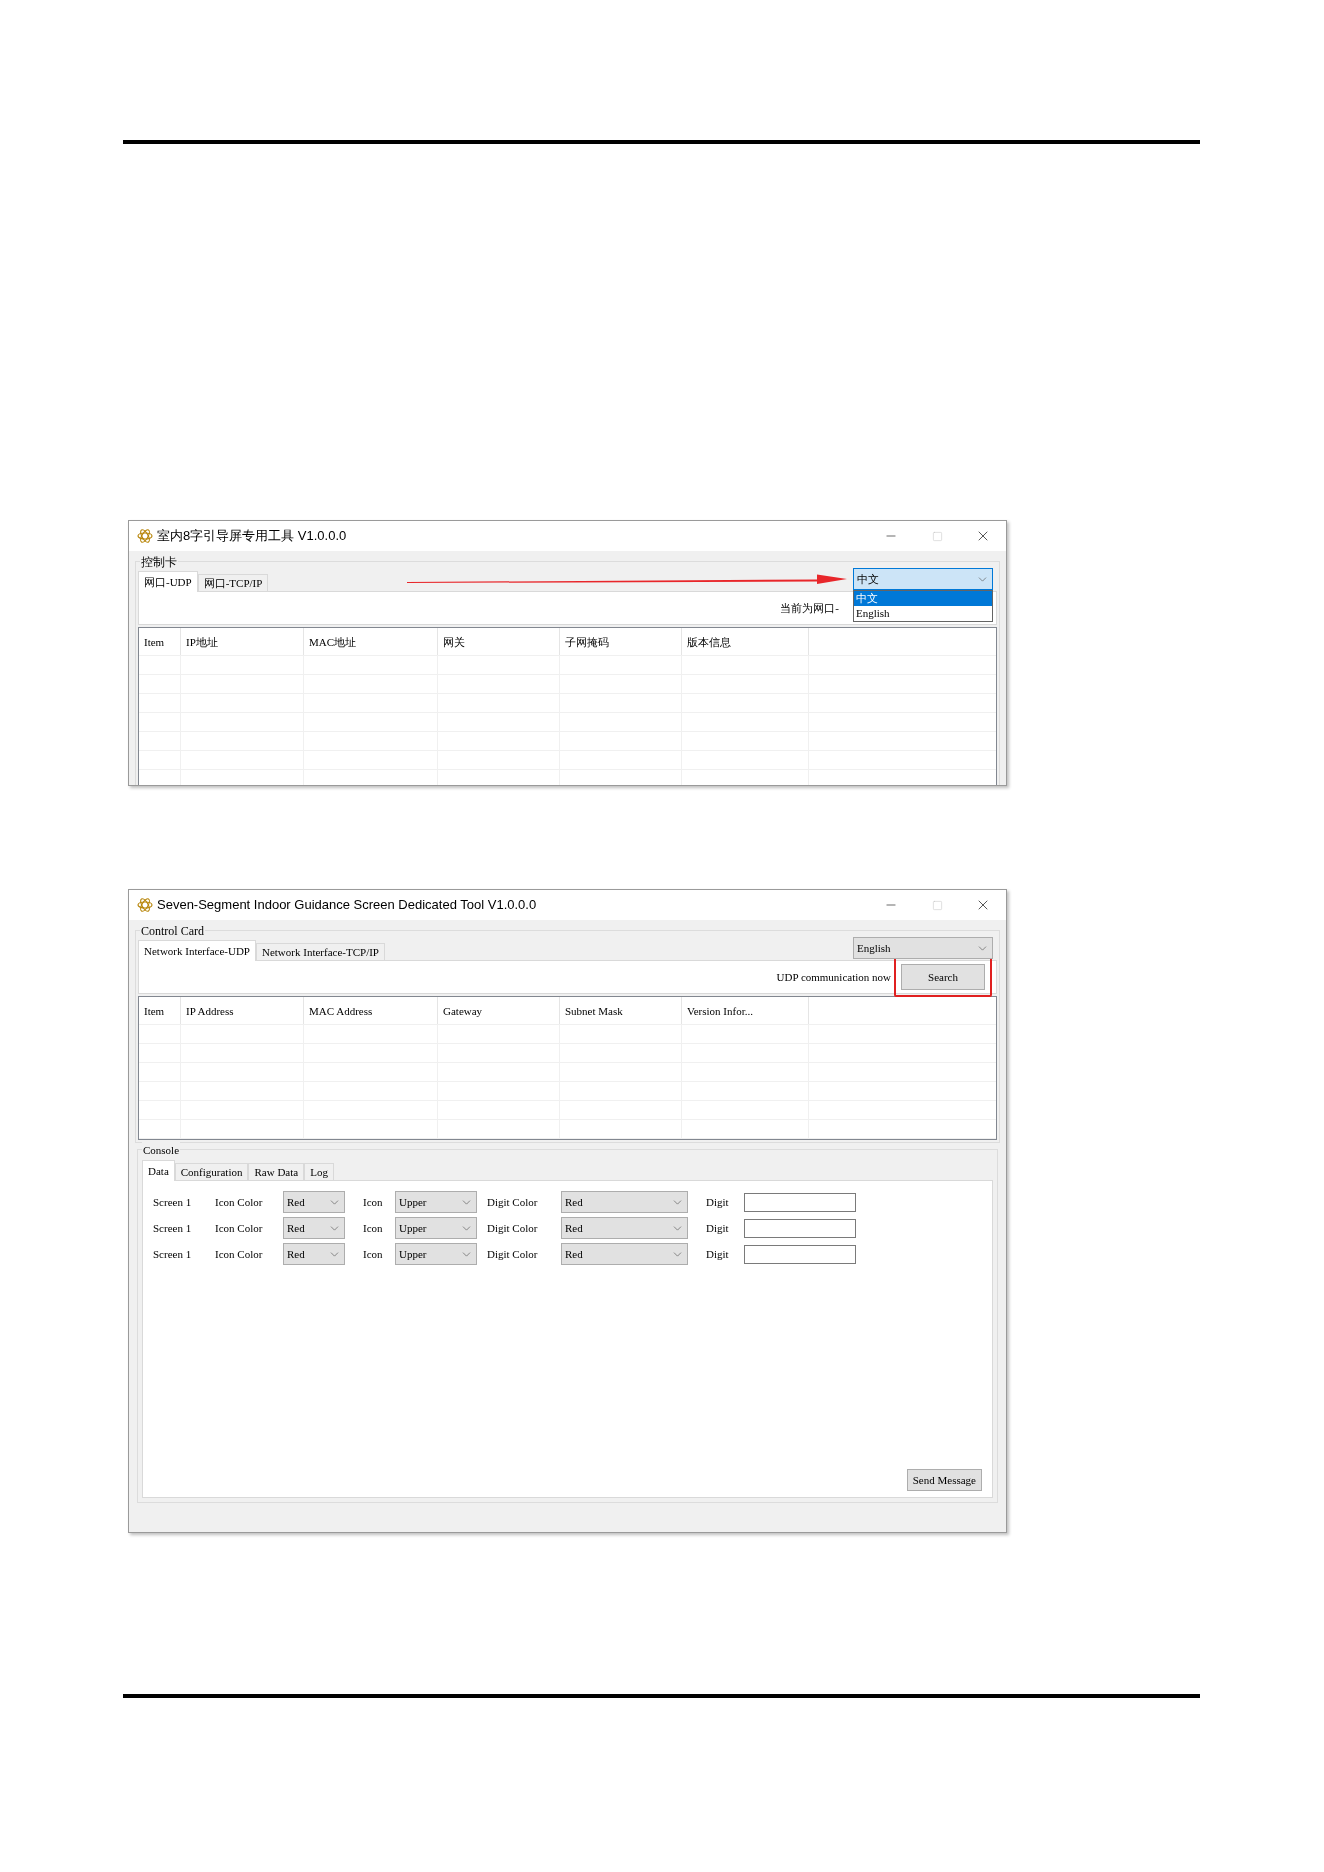 This screenshot has width=1324, height=1872. What do you see at coordinates (621, 1010) in the screenshot?
I see `column-header: Subnet Mask` at bounding box center [621, 1010].